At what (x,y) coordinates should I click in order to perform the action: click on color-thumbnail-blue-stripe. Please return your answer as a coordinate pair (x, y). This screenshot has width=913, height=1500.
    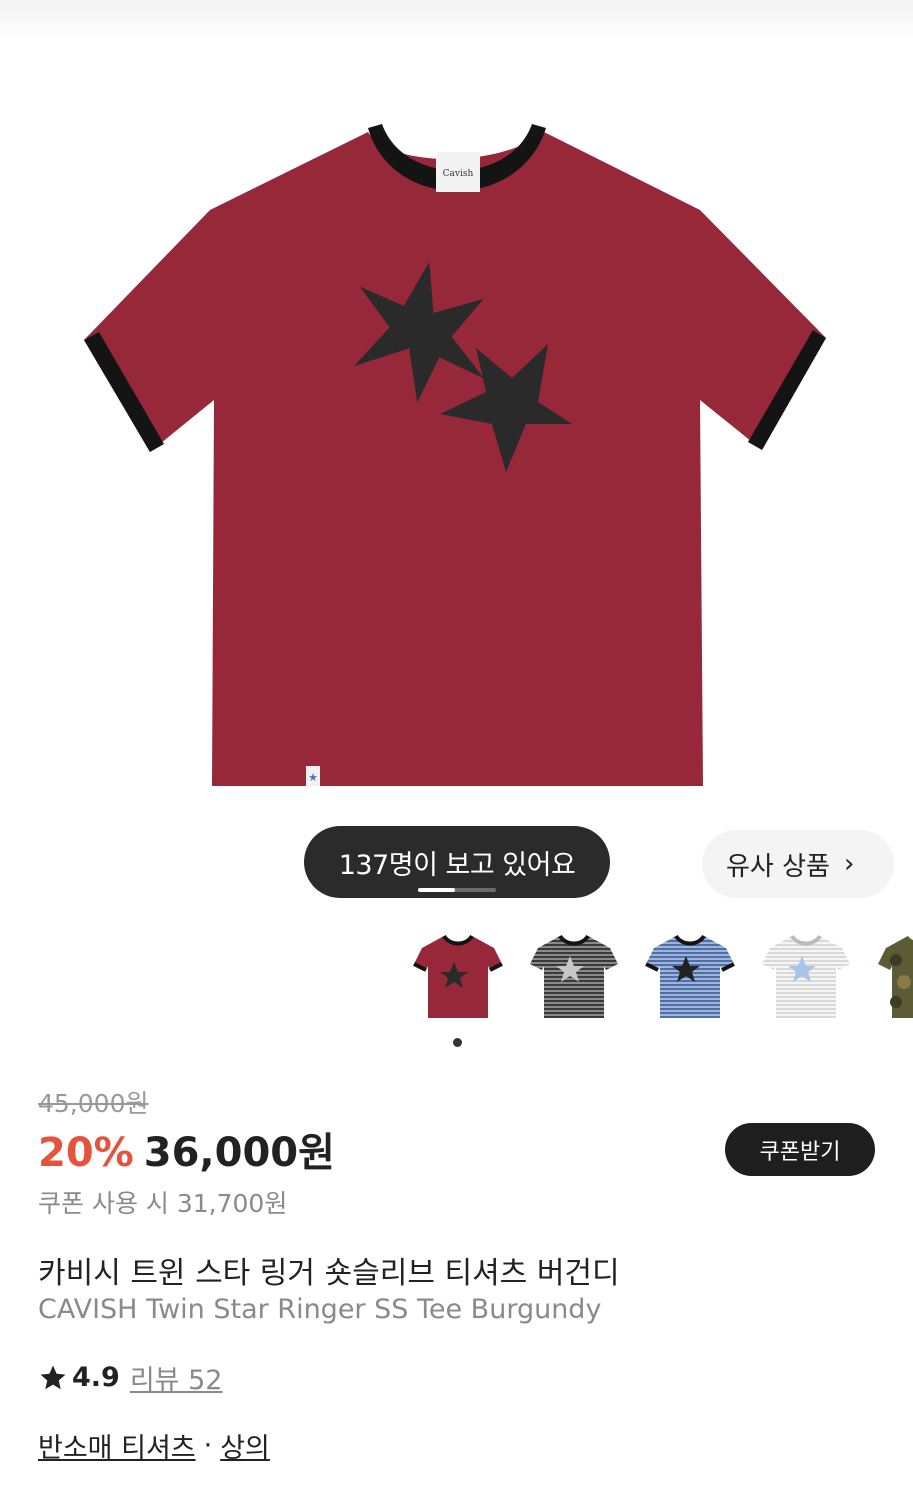
    Looking at the image, I should click on (690, 977).